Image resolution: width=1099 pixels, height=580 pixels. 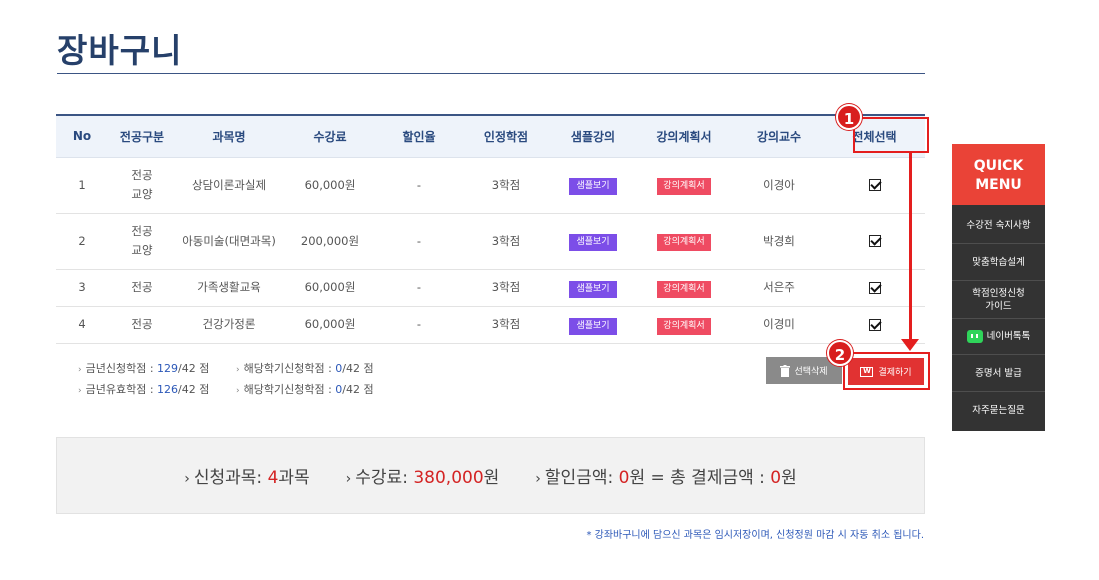 What do you see at coordinates (419, 136) in the screenshot?
I see `header-discount: 할인율` at bounding box center [419, 136].